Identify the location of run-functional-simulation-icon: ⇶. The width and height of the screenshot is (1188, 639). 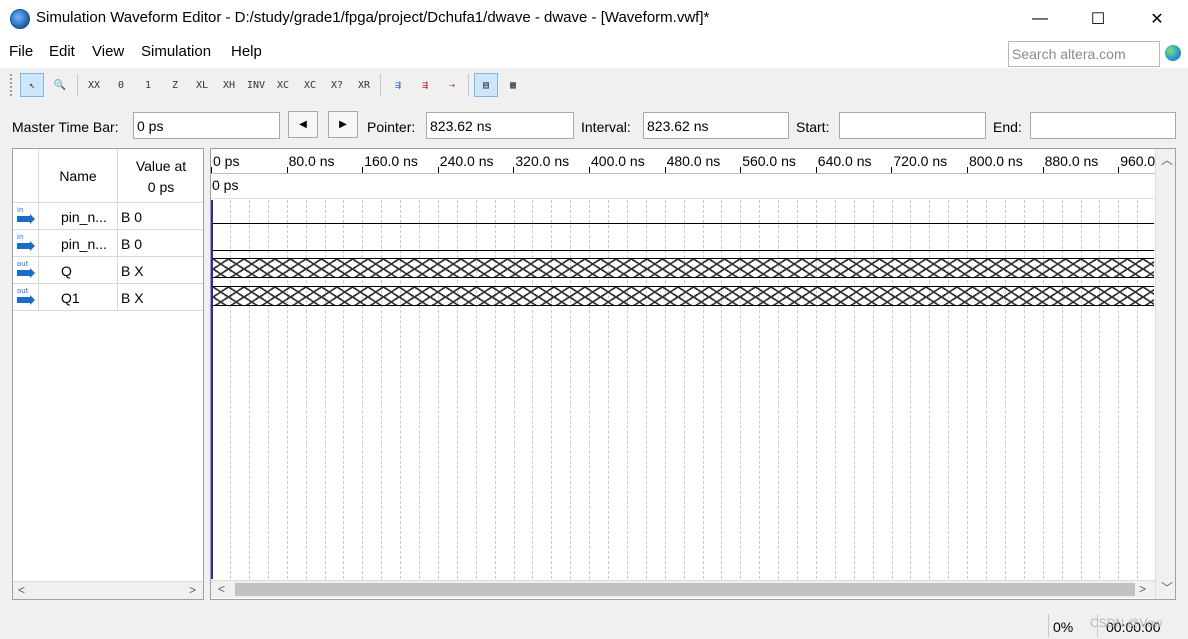
(398, 85).